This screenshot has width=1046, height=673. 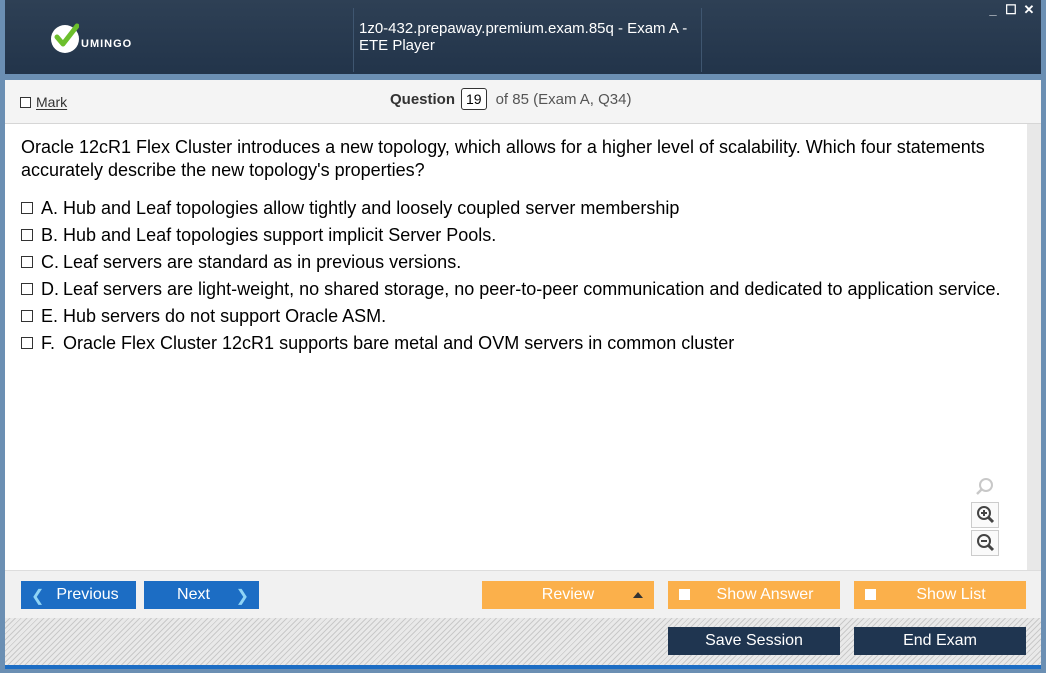 What do you see at coordinates (353, 40) in the screenshot?
I see `title-divider` at bounding box center [353, 40].